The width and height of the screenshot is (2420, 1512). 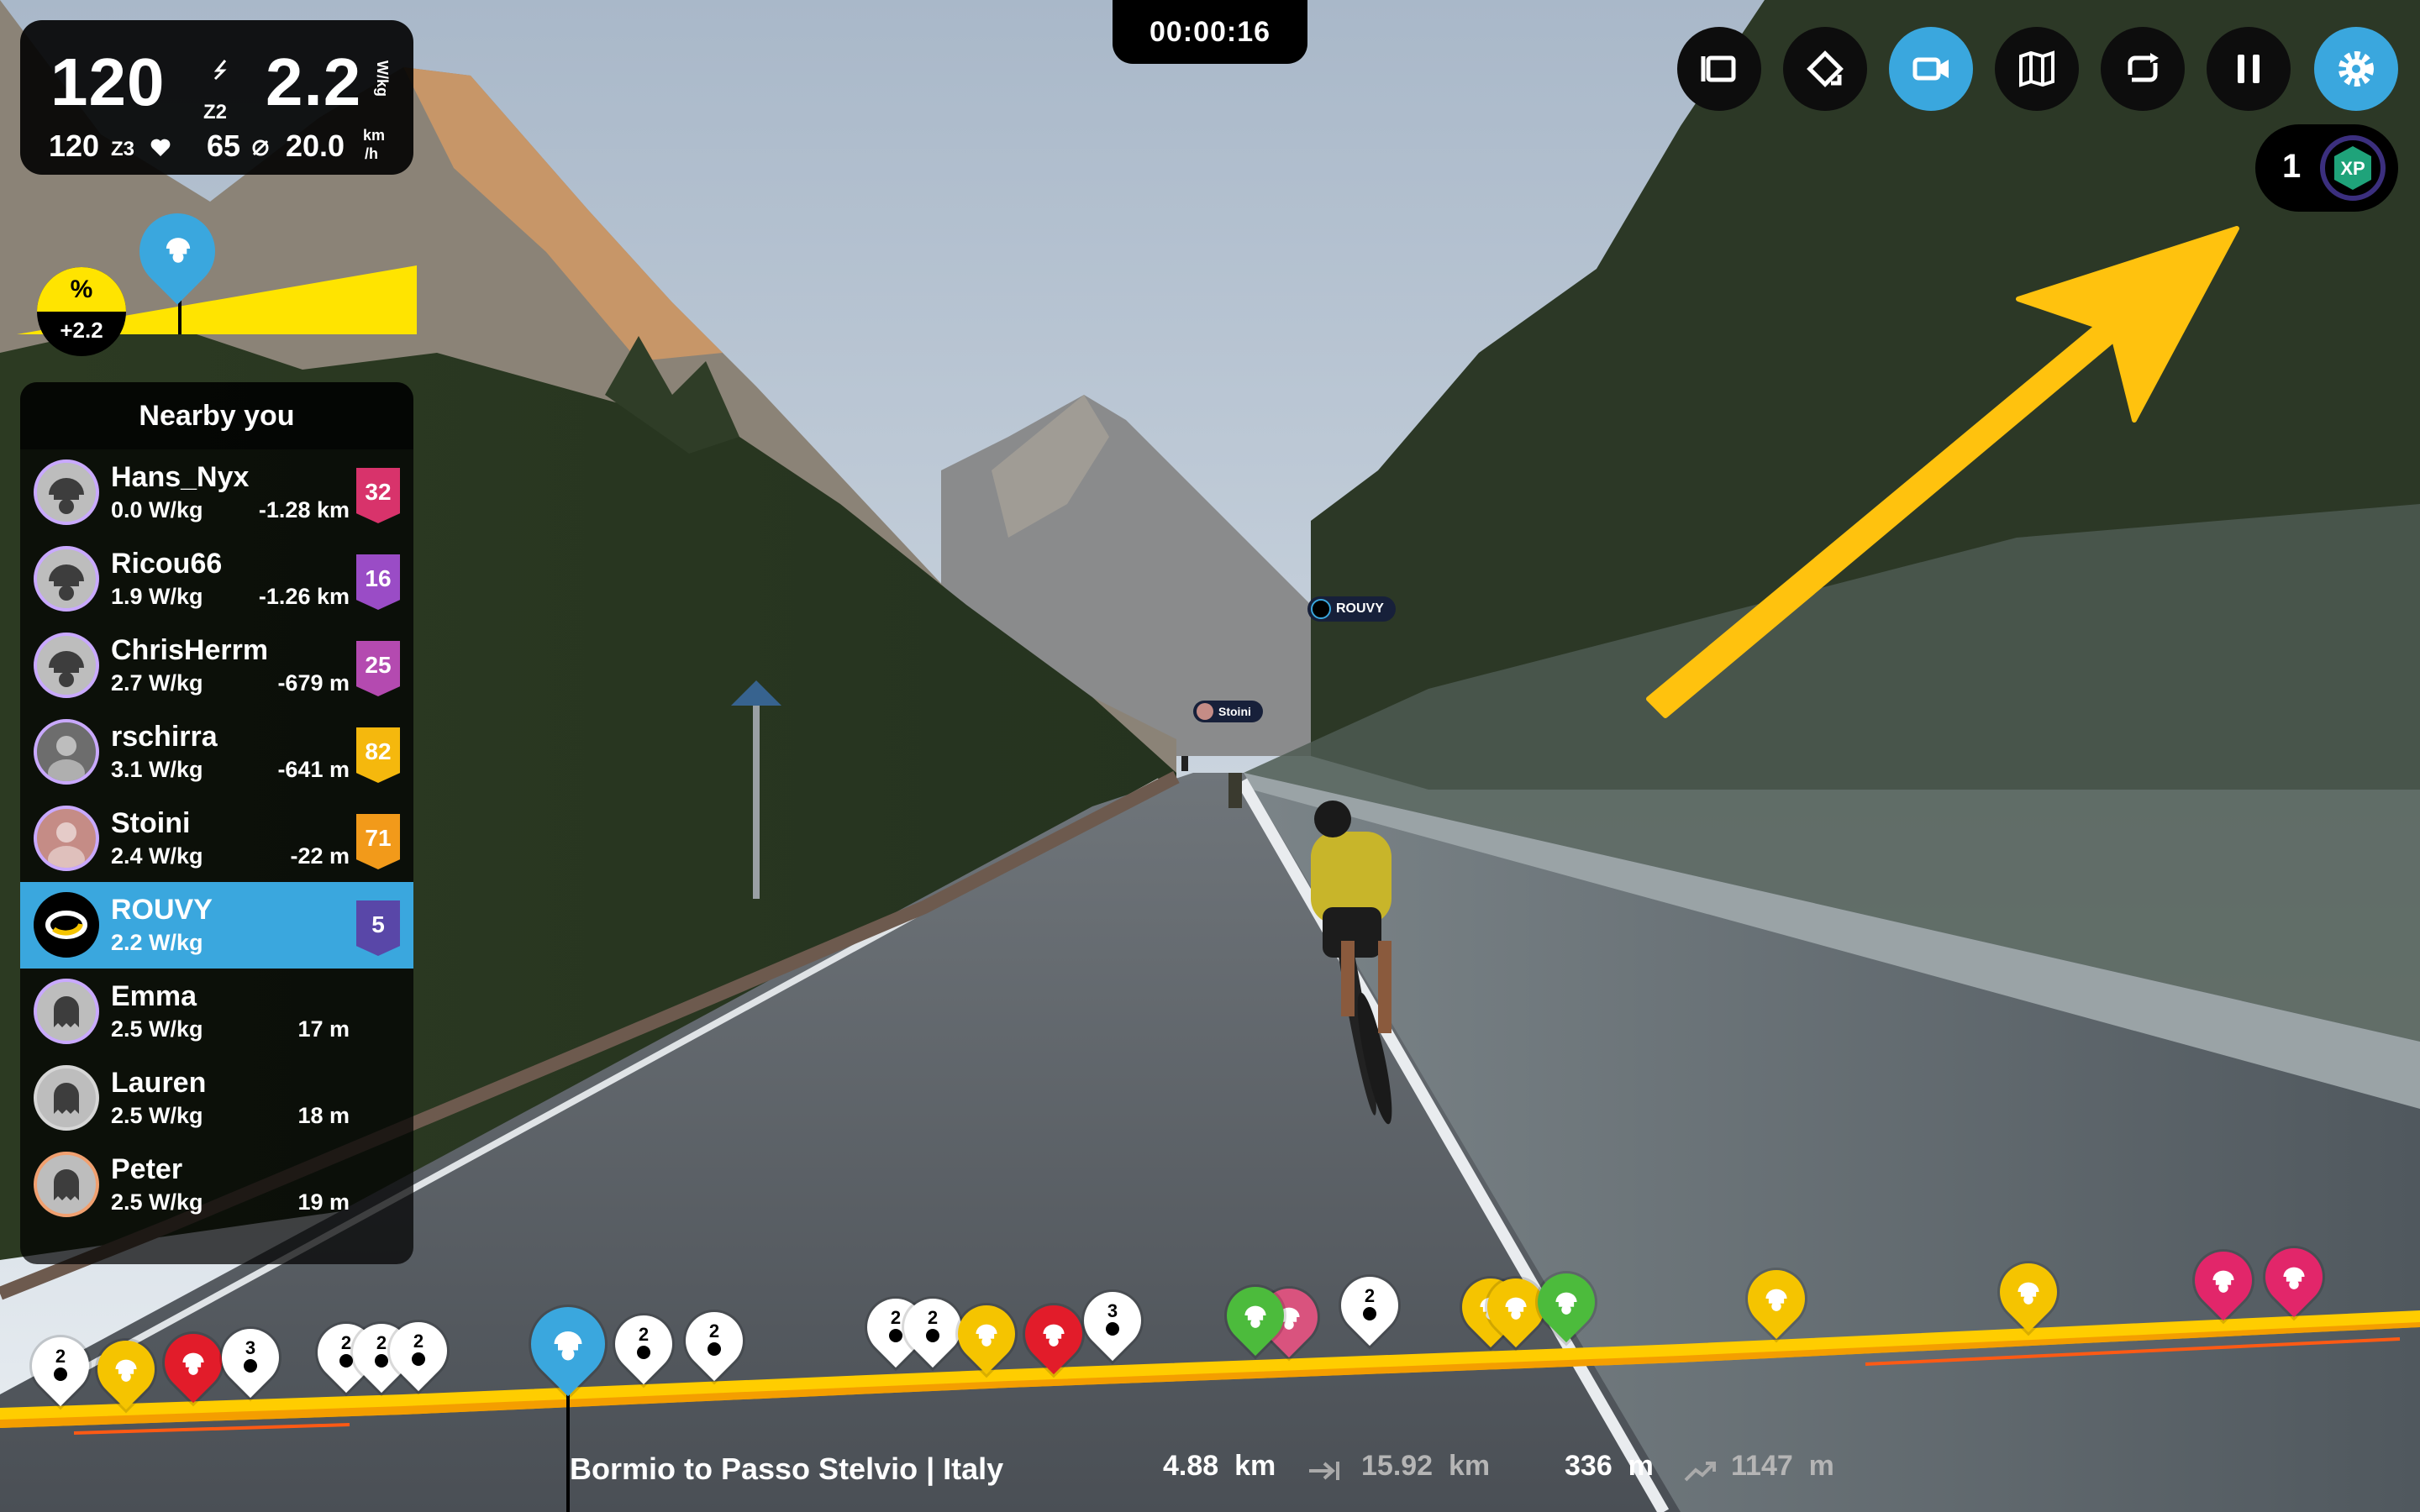 What do you see at coordinates (167, 564) in the screenshot?
I see `rider-name: Ricou66` at bounding box center [167, 564].